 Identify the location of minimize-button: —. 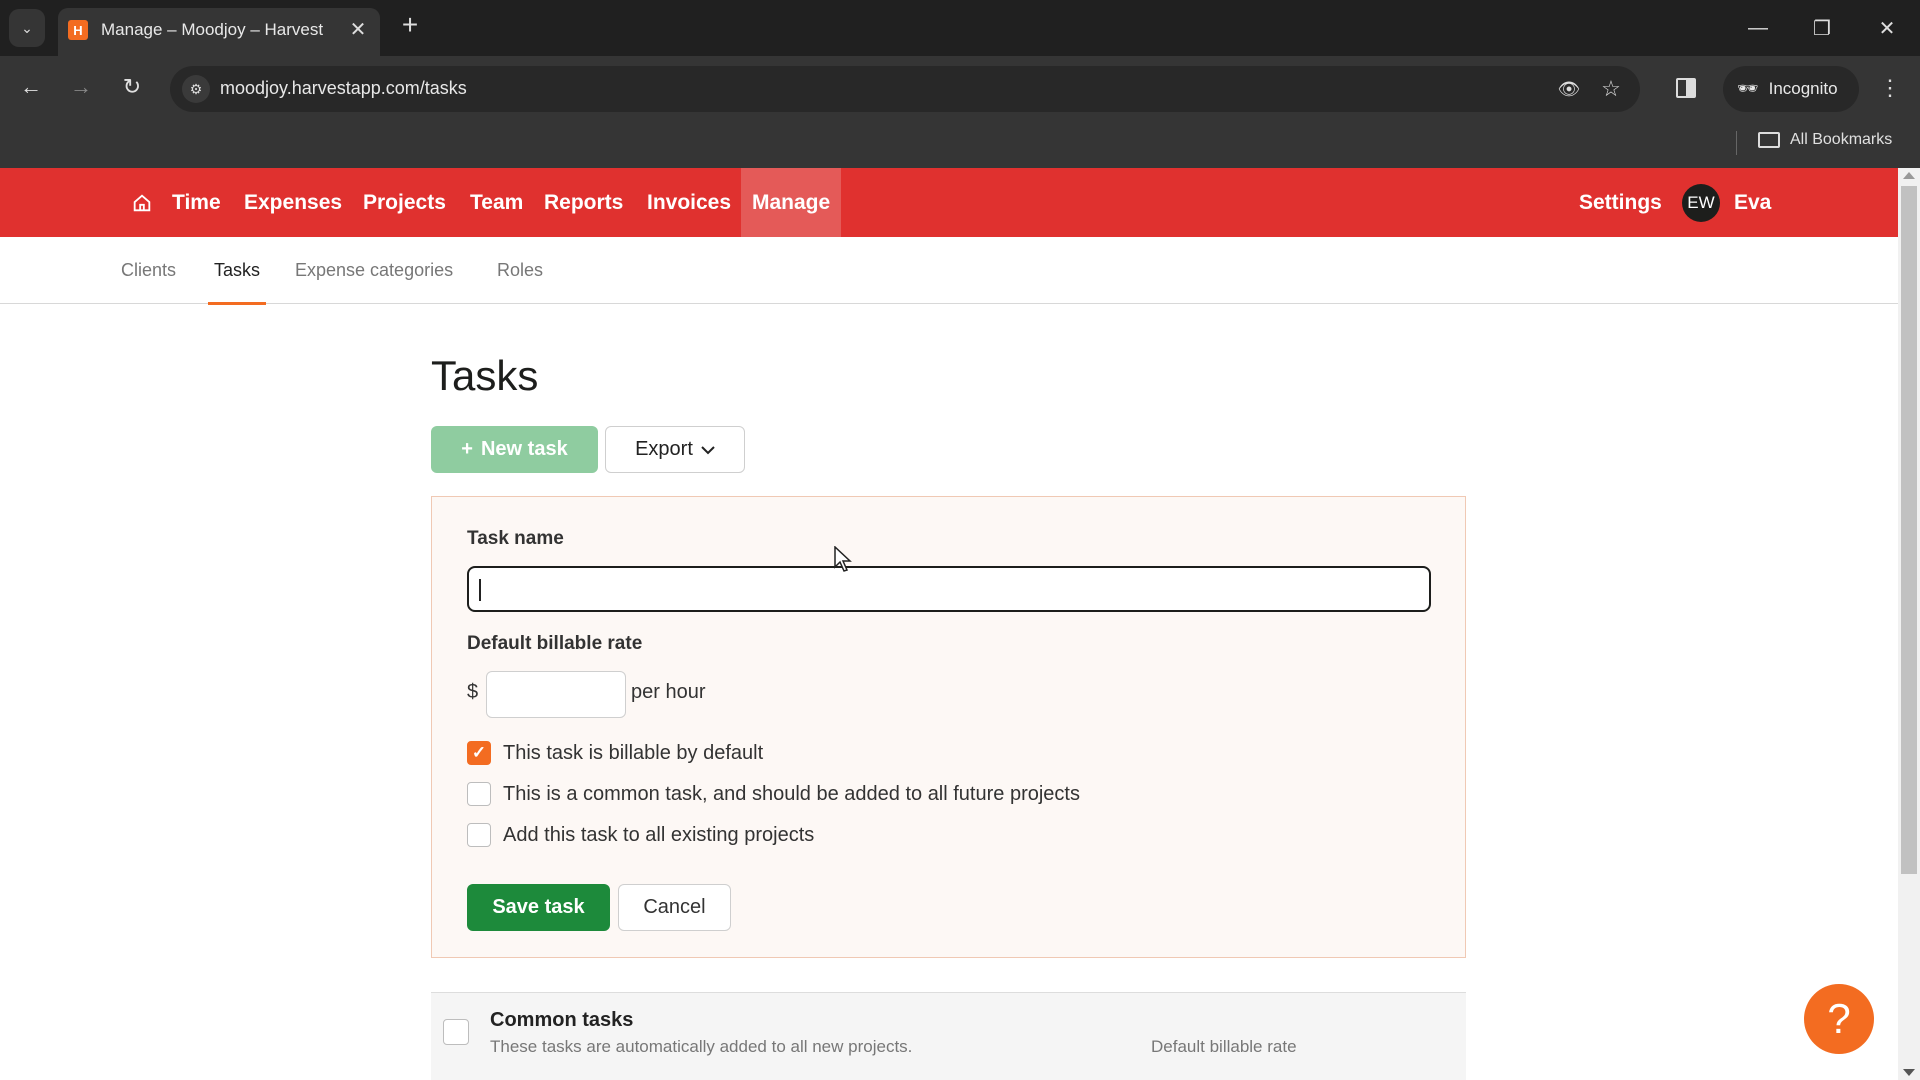
(1758, 28).